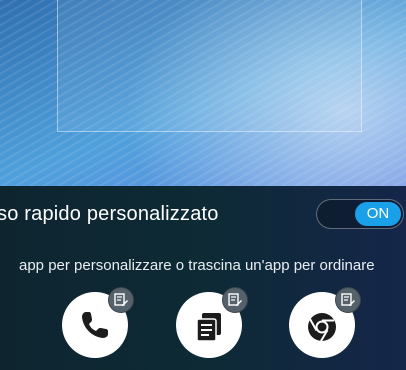 The image size is (406, 370). What do you see at coordinates (325, 322) in the screenshot?
I see `chrome-app-button` at bounding box center [325, 322].